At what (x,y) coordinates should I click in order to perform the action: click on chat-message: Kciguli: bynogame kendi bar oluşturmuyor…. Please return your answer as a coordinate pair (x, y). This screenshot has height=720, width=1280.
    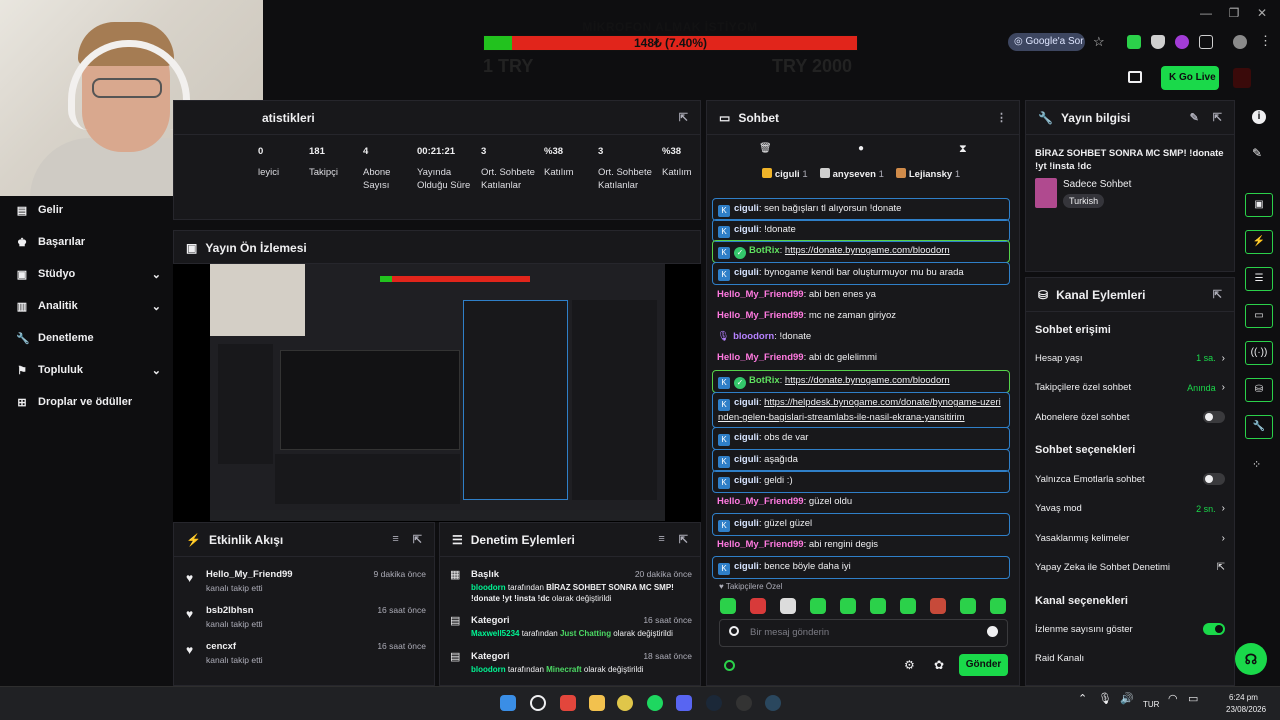
    Looking at the image, I should click on (861, 273).